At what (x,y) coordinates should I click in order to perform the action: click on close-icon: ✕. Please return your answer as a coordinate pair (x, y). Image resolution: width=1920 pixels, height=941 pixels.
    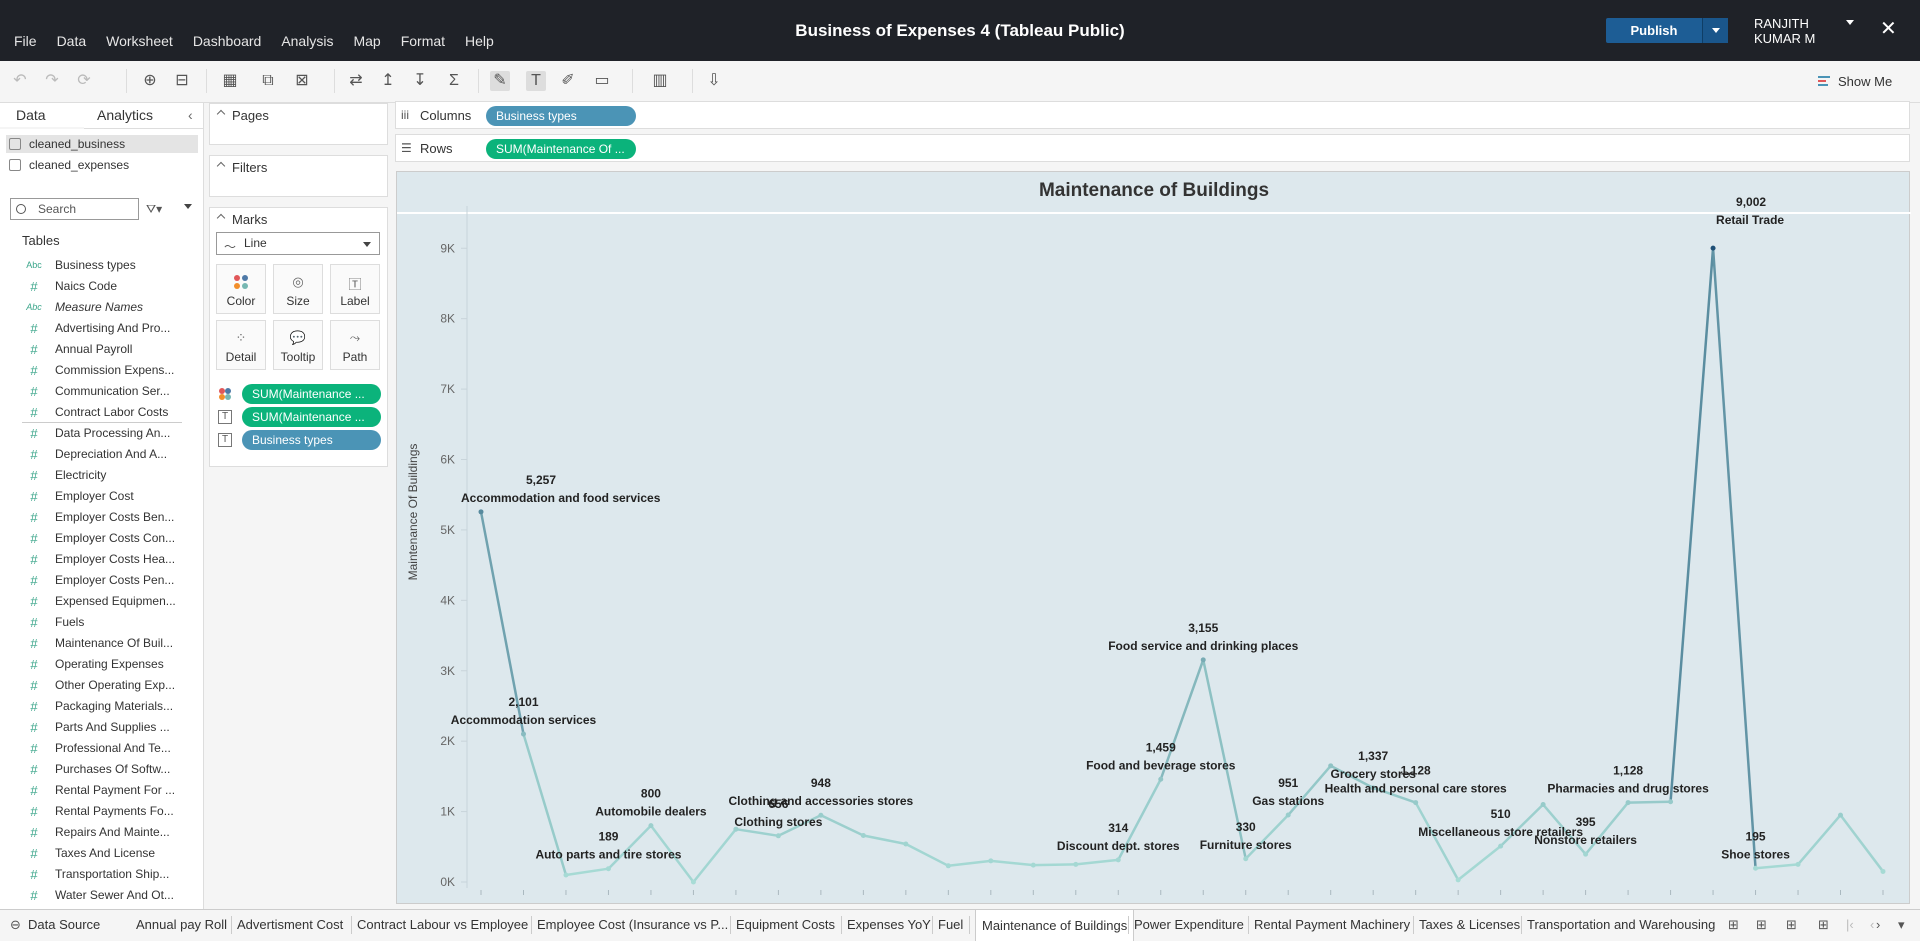
    Looking at the image, I should click on (1888, 28).